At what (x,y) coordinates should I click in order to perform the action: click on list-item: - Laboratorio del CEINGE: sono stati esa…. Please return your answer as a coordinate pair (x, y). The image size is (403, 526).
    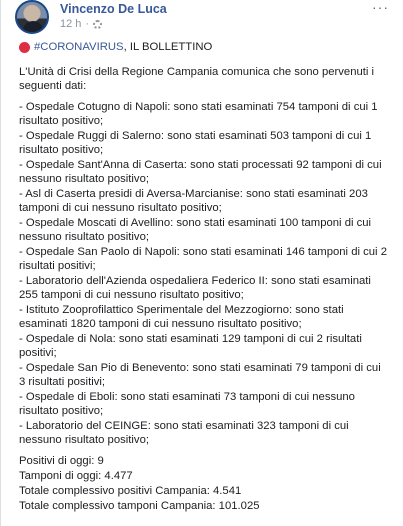
    Looking at the image, I should click on (184, 433).